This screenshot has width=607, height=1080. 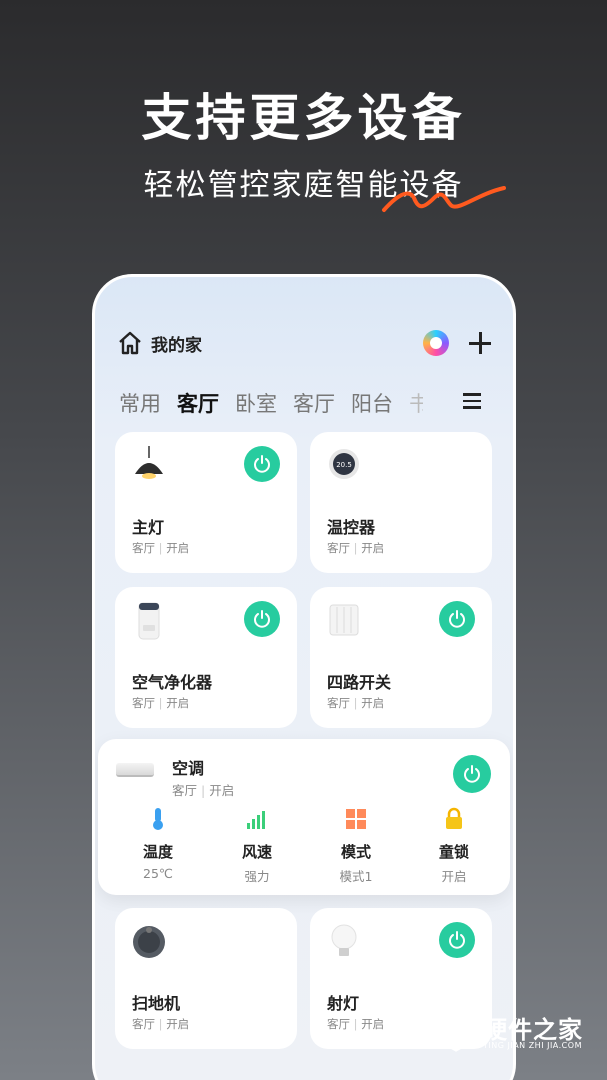 What do you see at coordinates (480, 343) in the screenshot?
I see `add-device-icon` at bounding box center [480, 343].